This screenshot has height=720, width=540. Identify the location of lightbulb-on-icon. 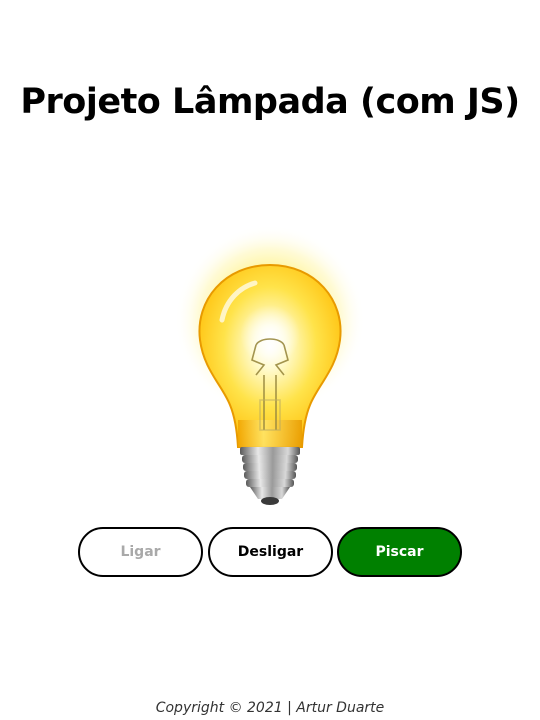
(270, 365).